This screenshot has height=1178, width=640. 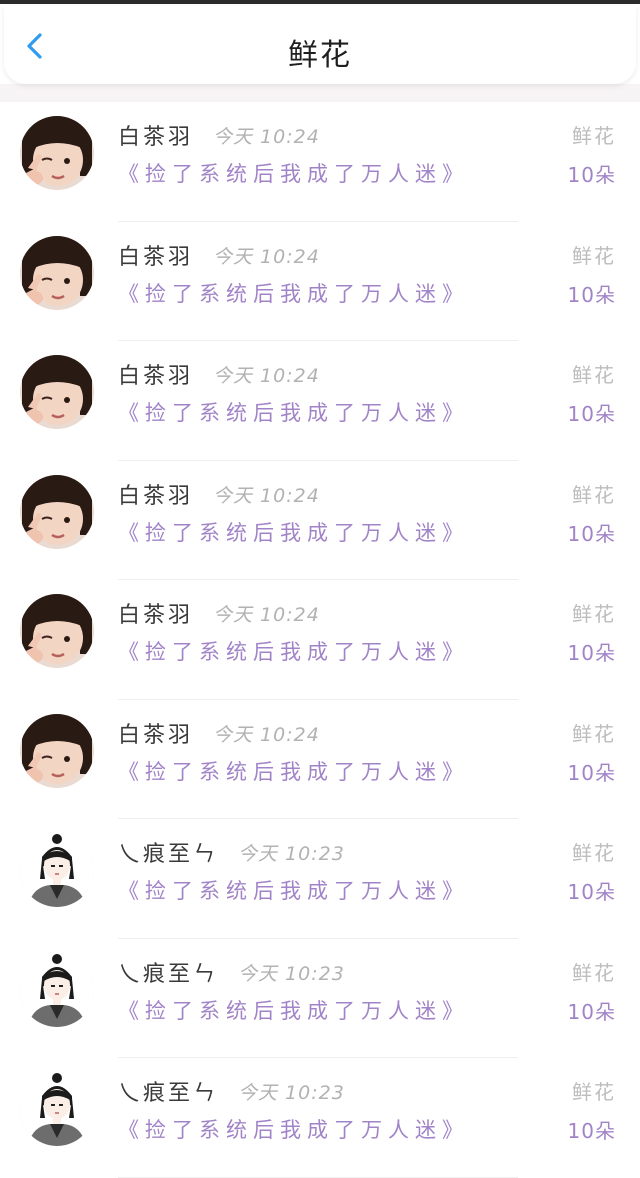 What do you see at coordinates (318, 1177) in the screenshot?
I see `row-divider` at bounding box center [318, 1177].